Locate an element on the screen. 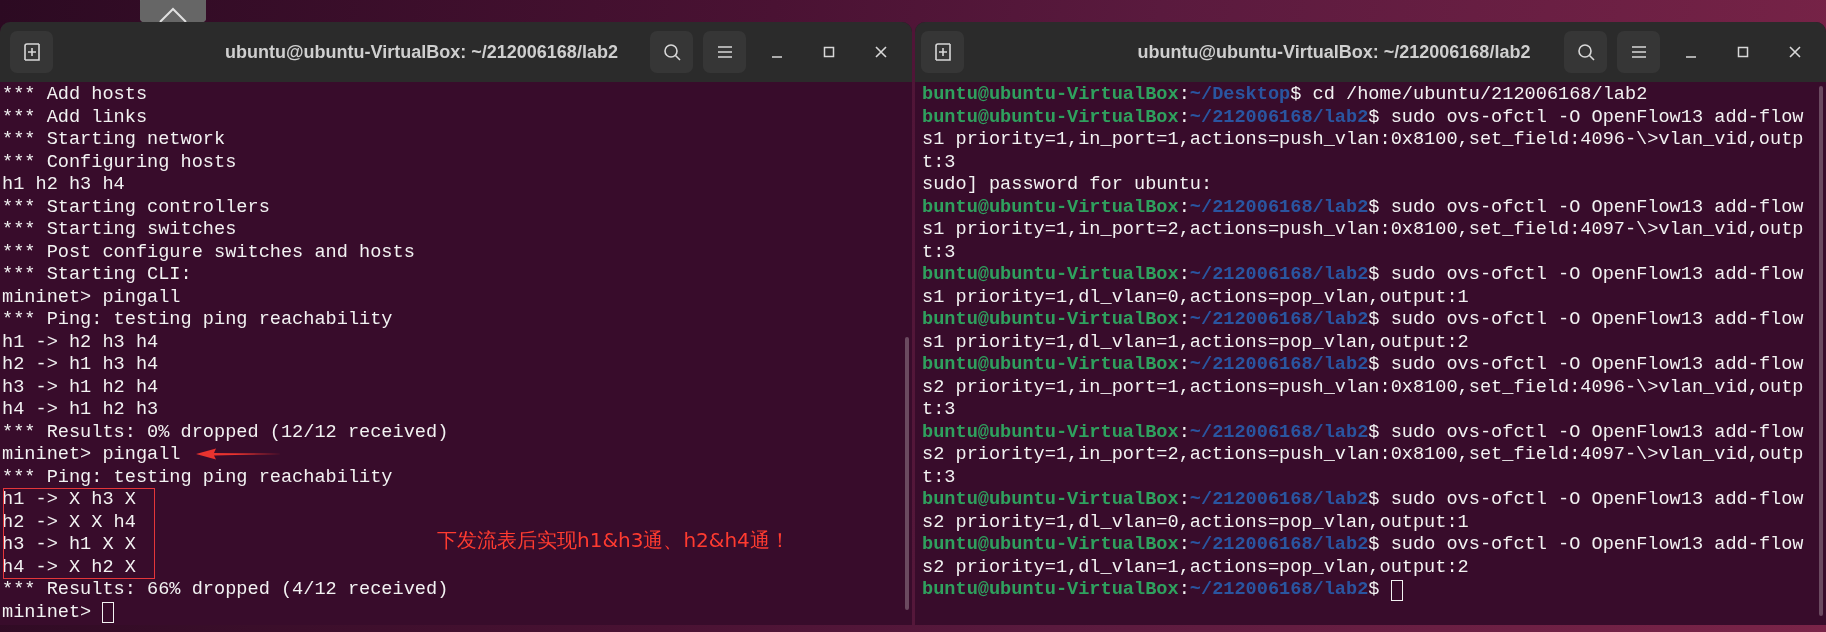  terminal-line: s1 priority=1,in_port=1,actions=push_vlan:0x8100,set_field:4096-\>vlan_vid,outp is located at coordinates (1363, 140).